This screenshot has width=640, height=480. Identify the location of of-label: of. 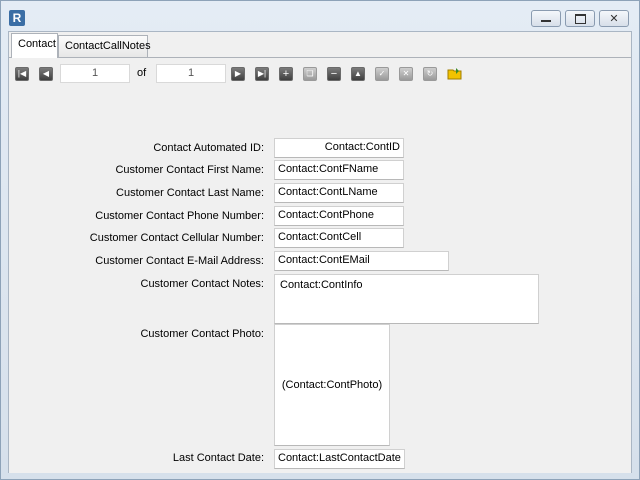
(142, 73).